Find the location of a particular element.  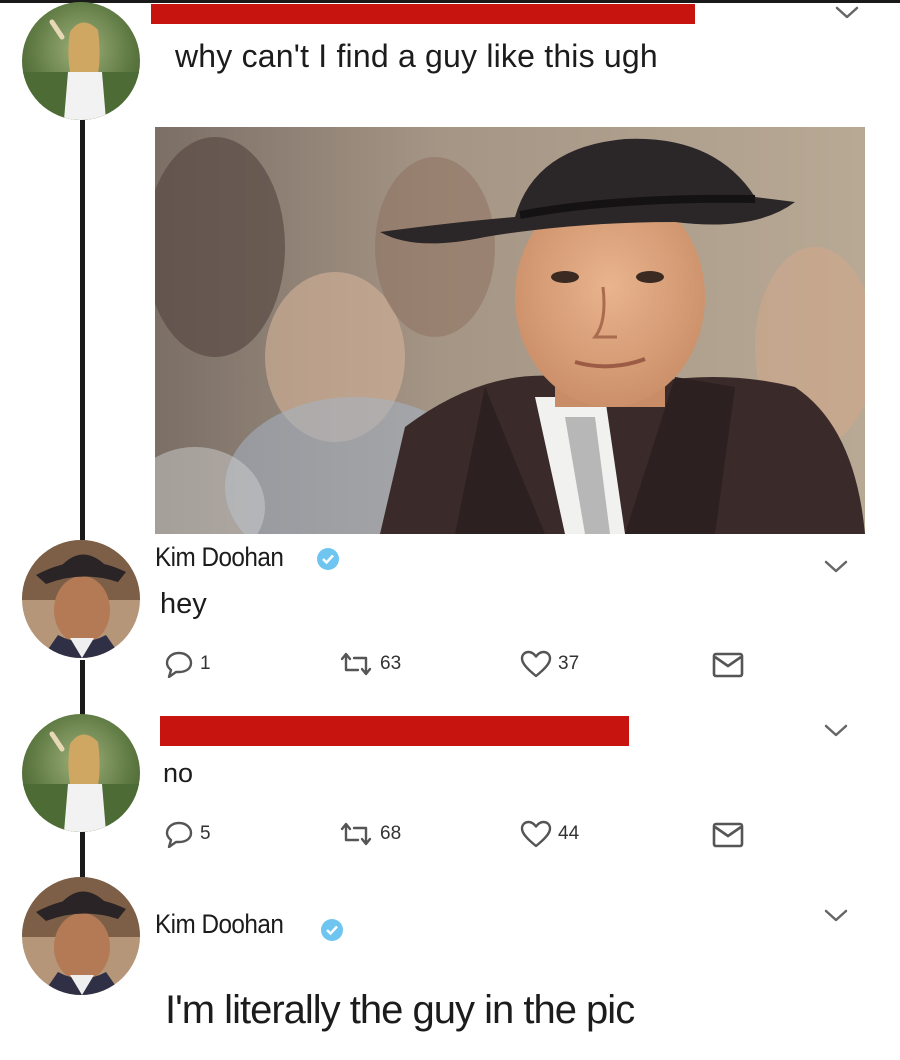

reply-button: 5 is located at coordinates (187, 834).